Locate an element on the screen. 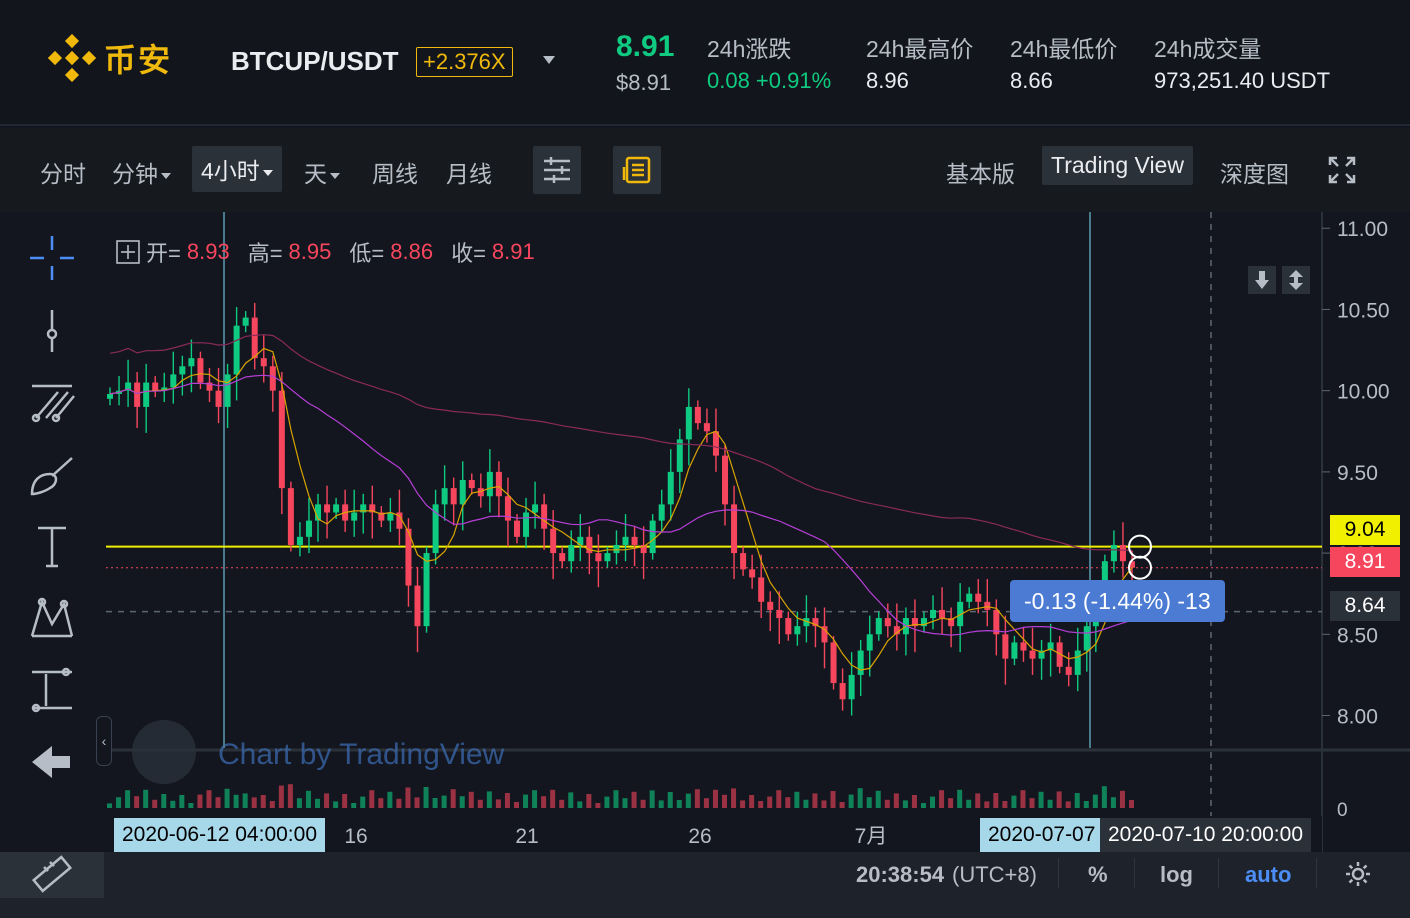 This screenshot has height=918, width=1410. scroll-down-button is located at coordinates (1262, 280).